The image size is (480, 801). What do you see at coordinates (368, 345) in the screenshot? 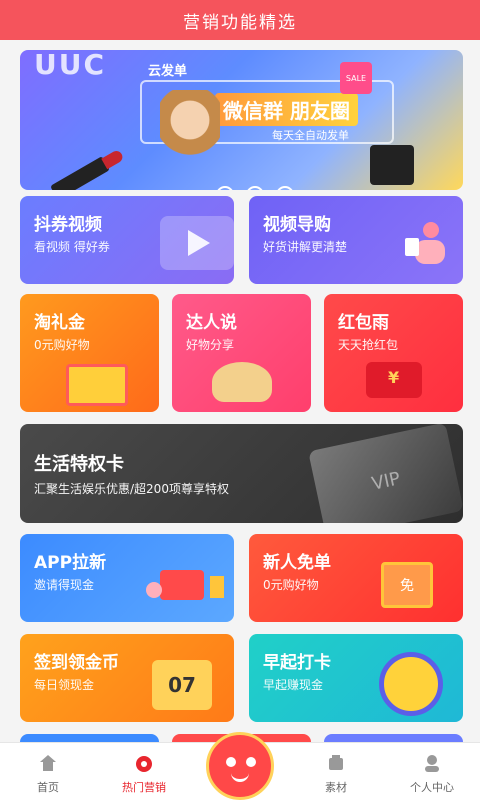
I see `card-subtitle: 天天抢红包` at bounding box center [368, 345].